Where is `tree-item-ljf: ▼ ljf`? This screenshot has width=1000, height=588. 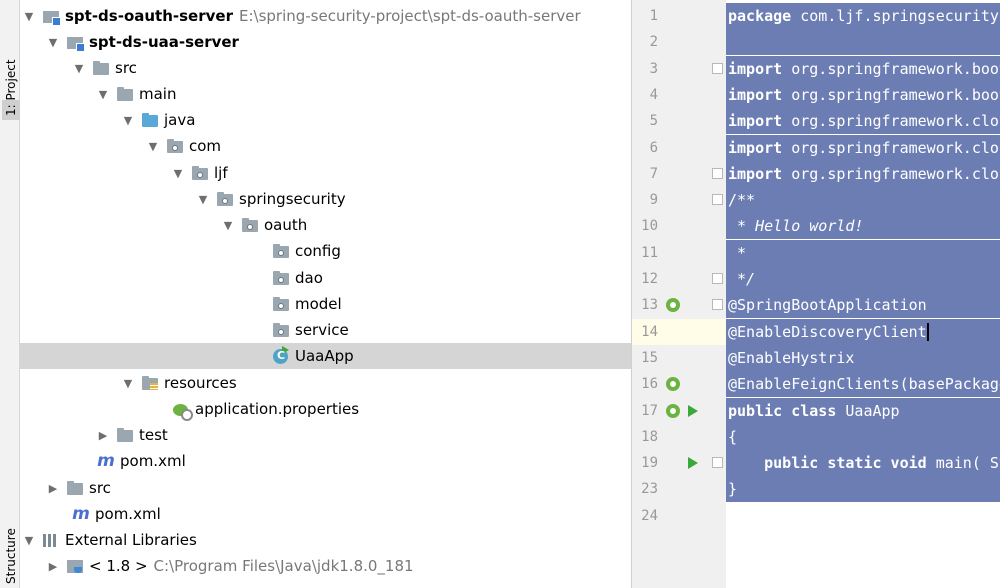 tree-item-ljf: ▼ ljf is located at coordinates (325, 173).